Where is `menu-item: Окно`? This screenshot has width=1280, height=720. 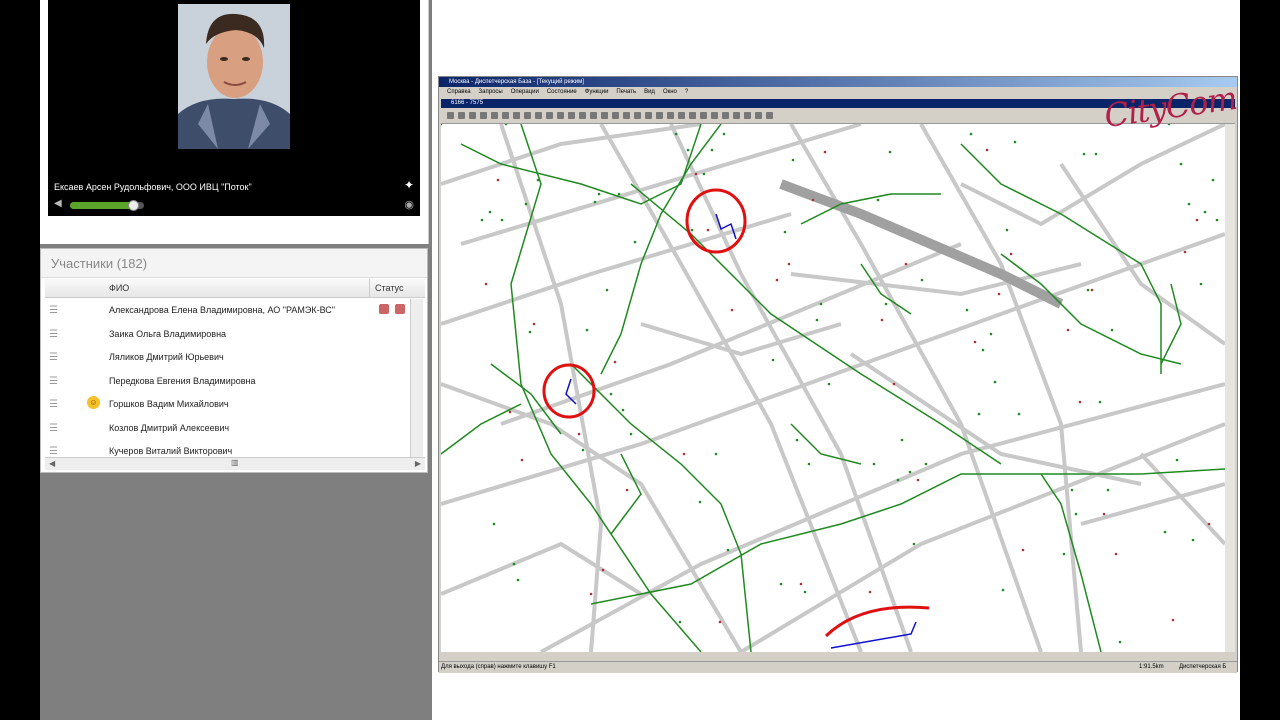
menu-item: Окно is located at coordinates (670, 92).